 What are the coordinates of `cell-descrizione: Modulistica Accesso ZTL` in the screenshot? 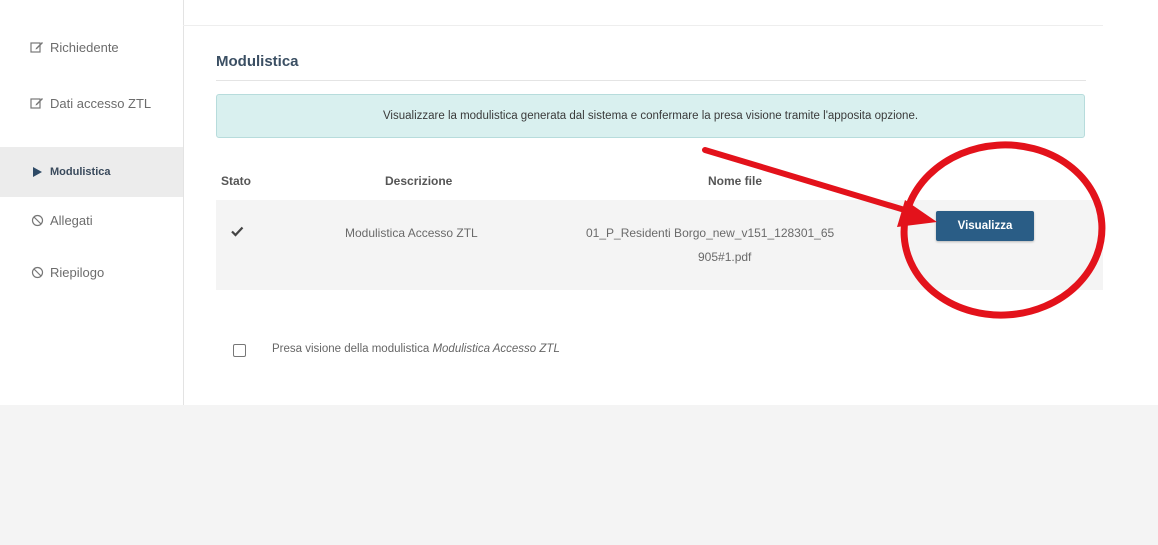 It's located at (411, 233).